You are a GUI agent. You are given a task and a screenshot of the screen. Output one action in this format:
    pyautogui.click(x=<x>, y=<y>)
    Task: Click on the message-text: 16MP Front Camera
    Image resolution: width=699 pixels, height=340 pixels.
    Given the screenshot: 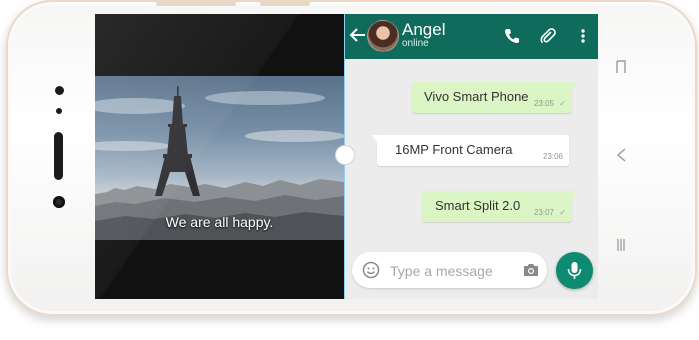 What is the action you would take?
    pyautogui.click(x=454, y=149)
    